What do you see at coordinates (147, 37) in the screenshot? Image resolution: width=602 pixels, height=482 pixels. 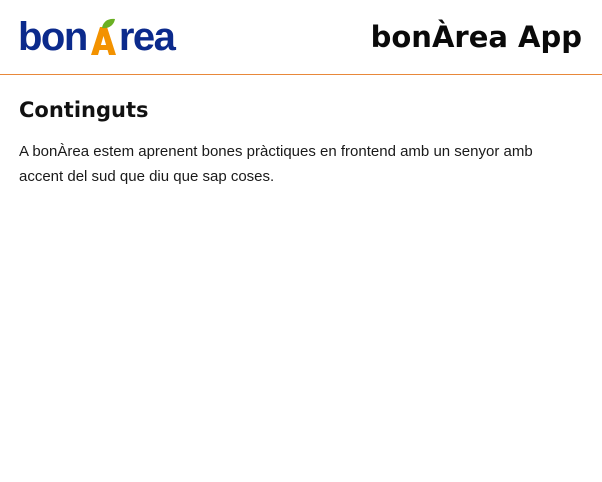 I see `logo-text-after: rea` at bounding box center [147, 37].